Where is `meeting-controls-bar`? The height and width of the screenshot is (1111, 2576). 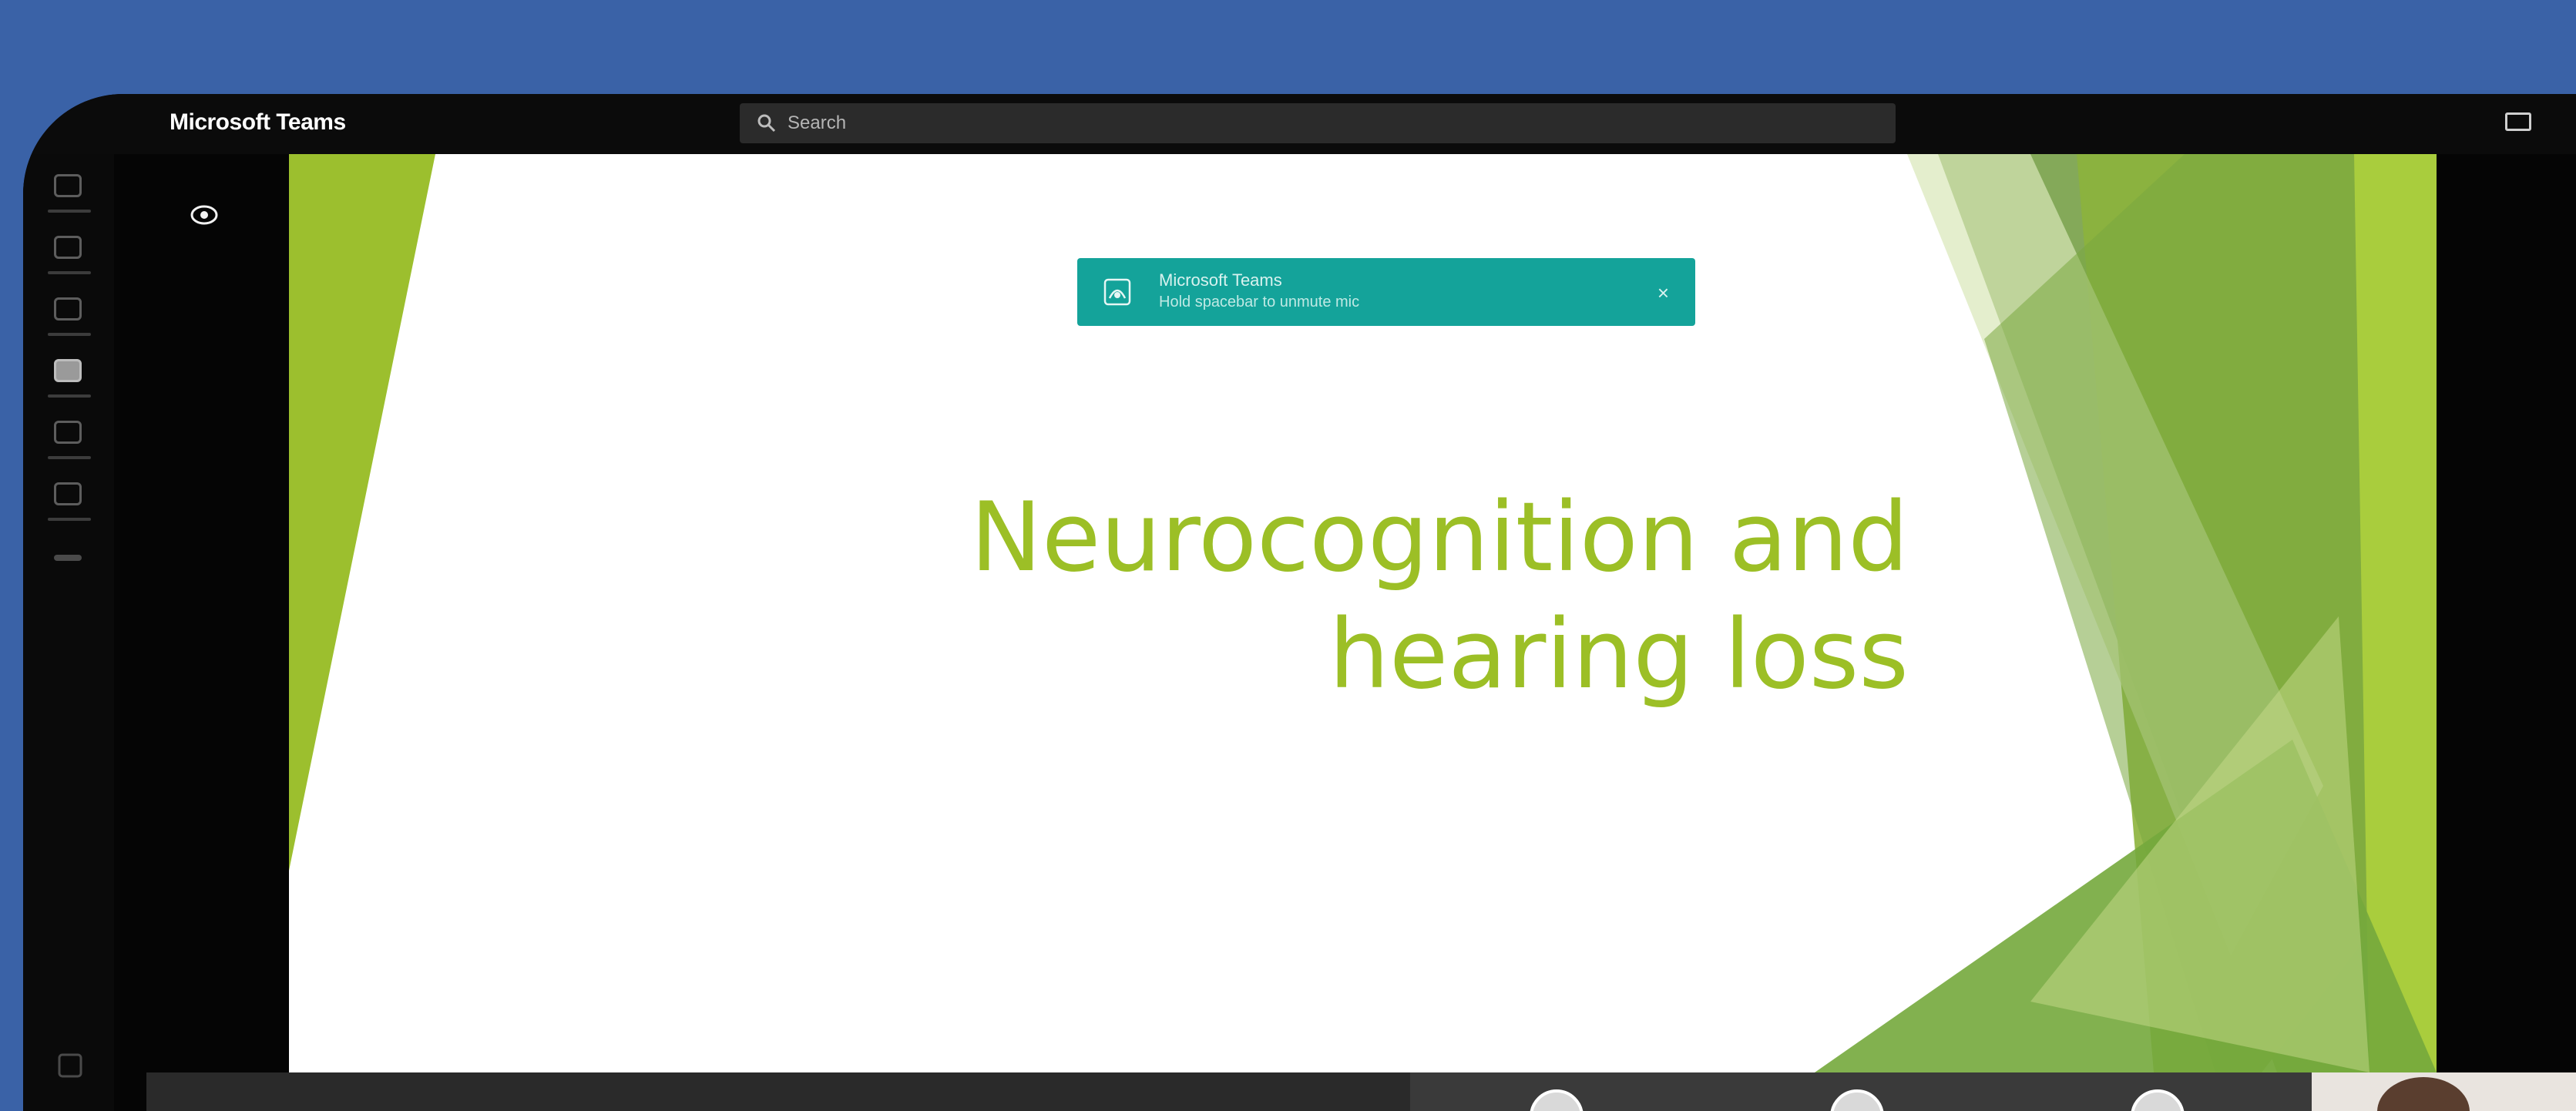 meeting-controls-bar is located at coordinates (778, 1091).